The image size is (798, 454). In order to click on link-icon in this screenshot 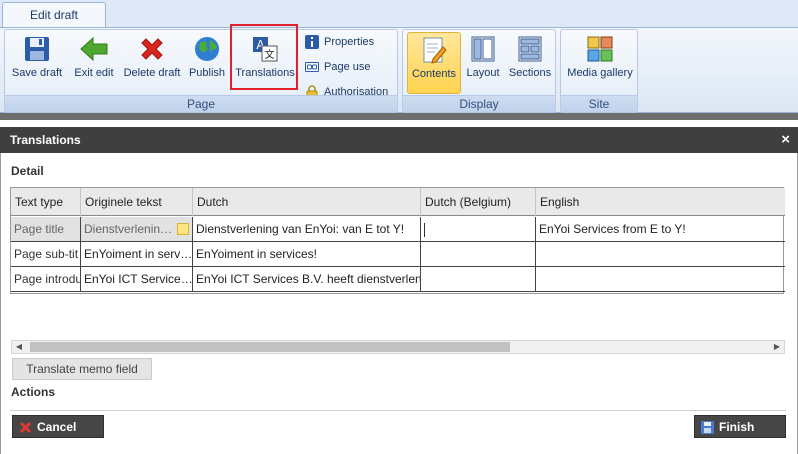, I will do `click(312, 67)`.